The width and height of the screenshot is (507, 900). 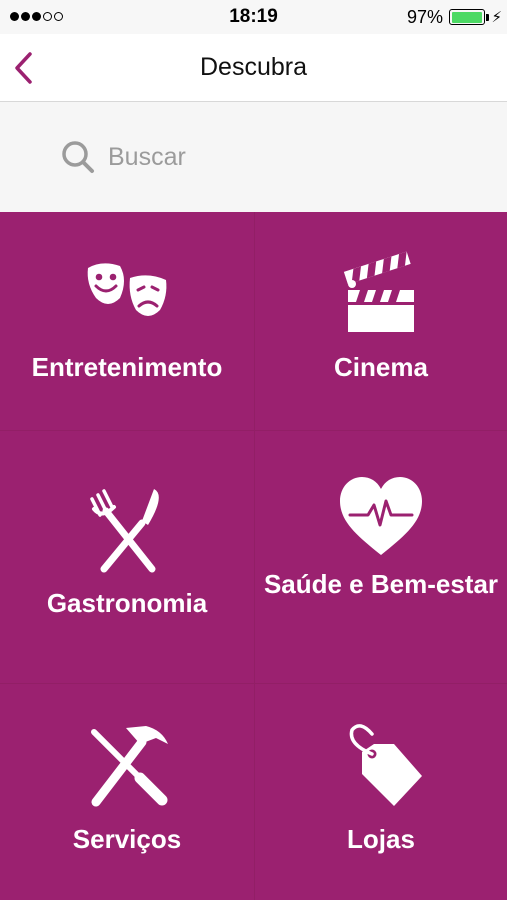 I want to click on tools-icon, so click(x=129, y=766).